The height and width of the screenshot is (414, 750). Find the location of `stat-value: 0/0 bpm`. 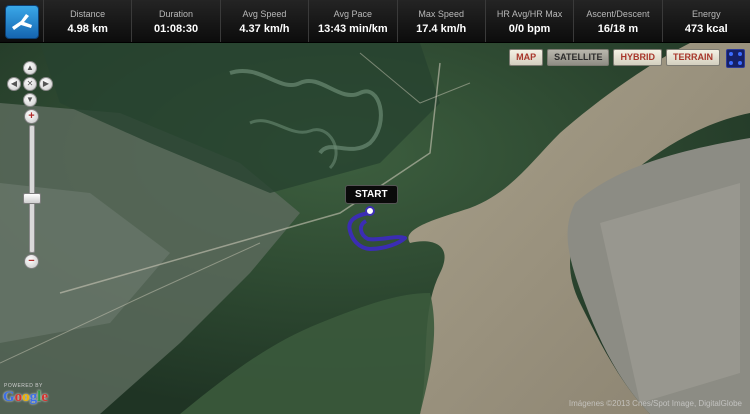

stat-value: 0/0 bpm is located at coordinates (529, 29).